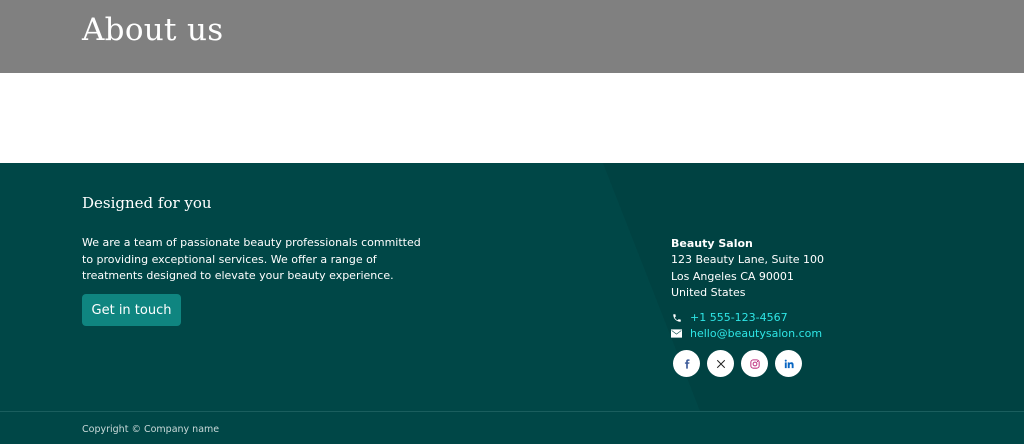 The image size is (1024, 444). I want to click on facebook-button, so click(686, 363).